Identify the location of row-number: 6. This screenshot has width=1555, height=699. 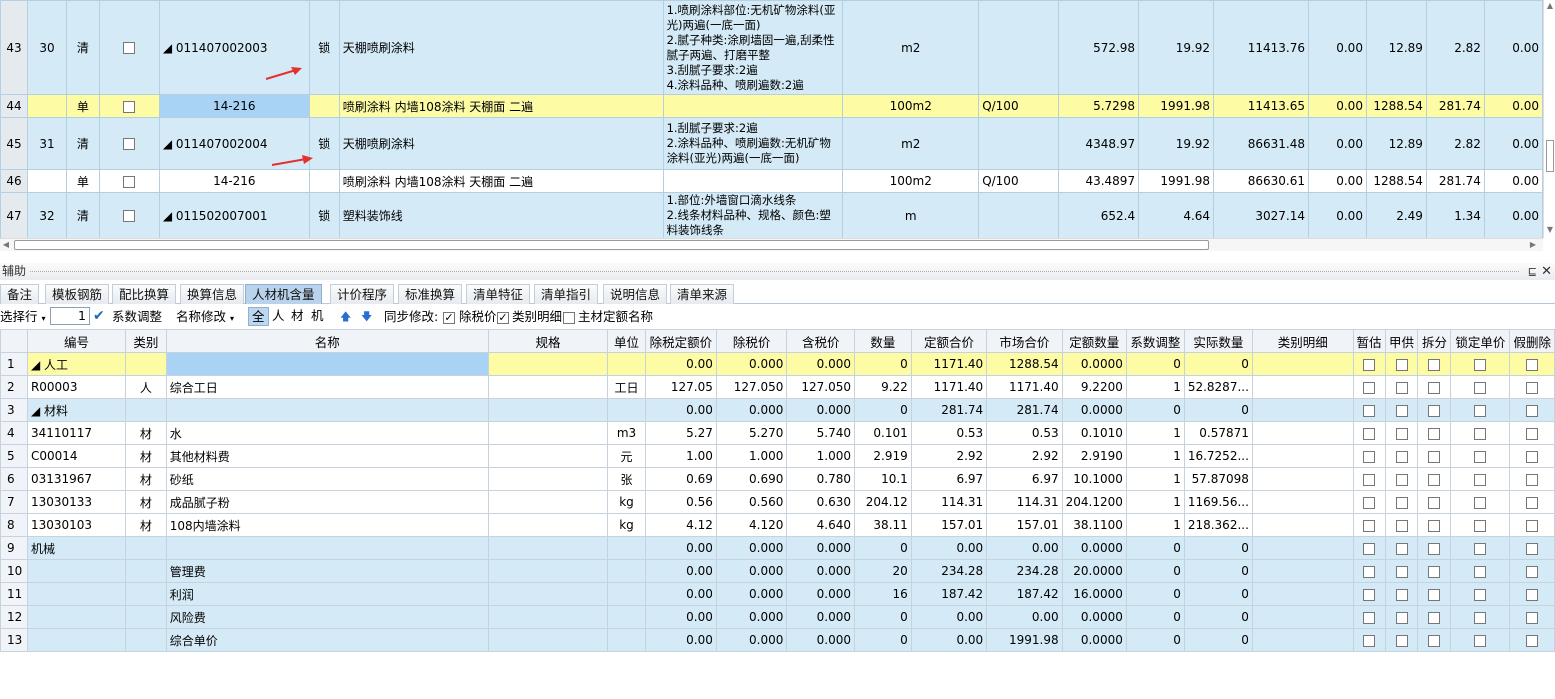
(14, 479).